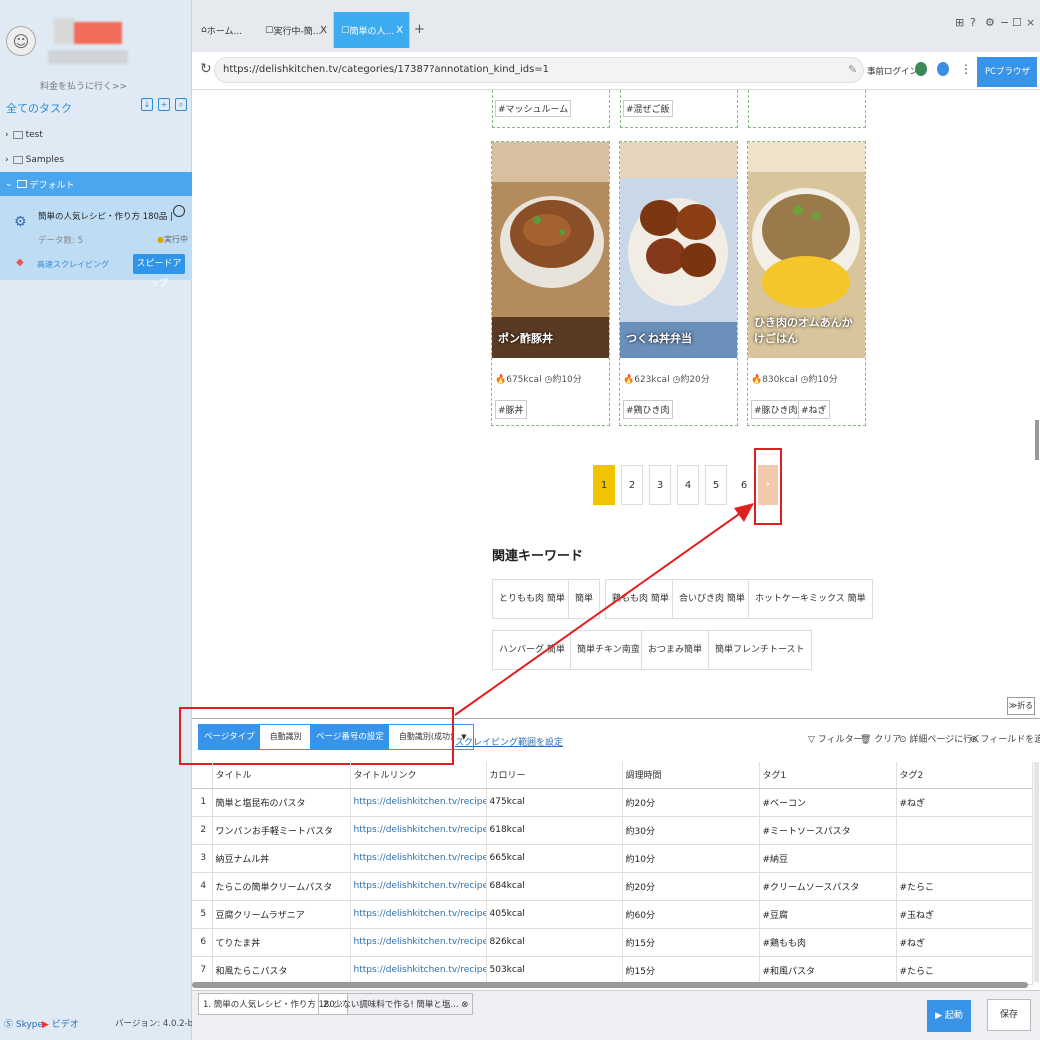 The height and width of the screenshot is (1040, 1040). I want to click on skype-link: Ⓢ Skype, so click(23, 1023).